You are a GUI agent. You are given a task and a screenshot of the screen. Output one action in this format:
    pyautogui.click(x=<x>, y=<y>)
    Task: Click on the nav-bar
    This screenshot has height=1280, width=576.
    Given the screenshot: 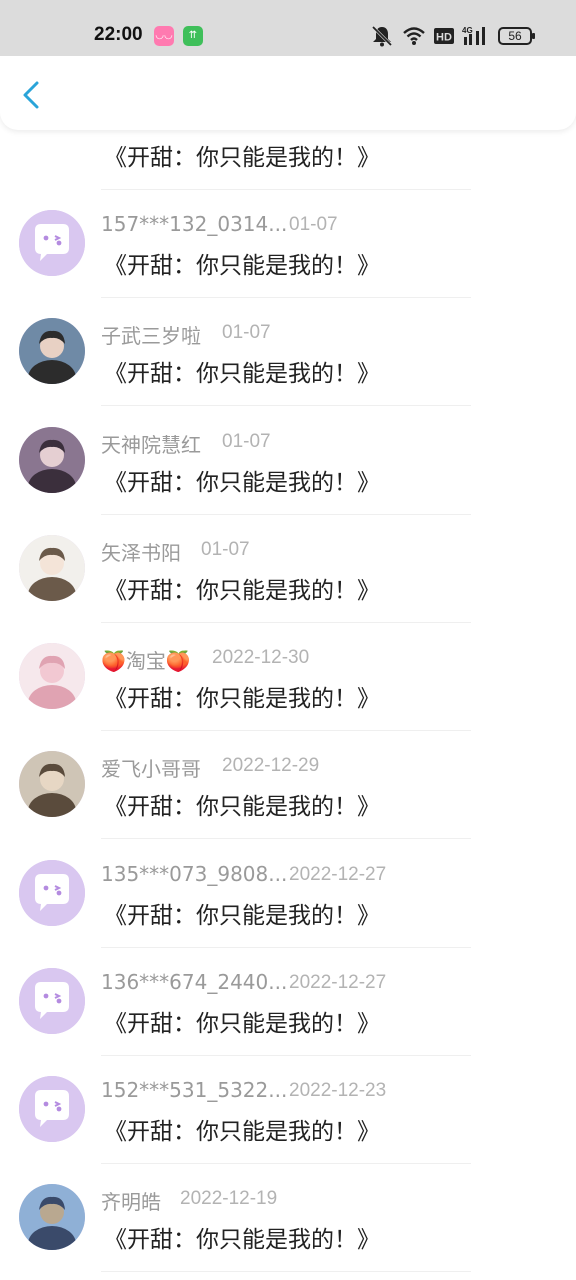 What is the action you would take?
    pyautogui.click(x=288, y=93)
    